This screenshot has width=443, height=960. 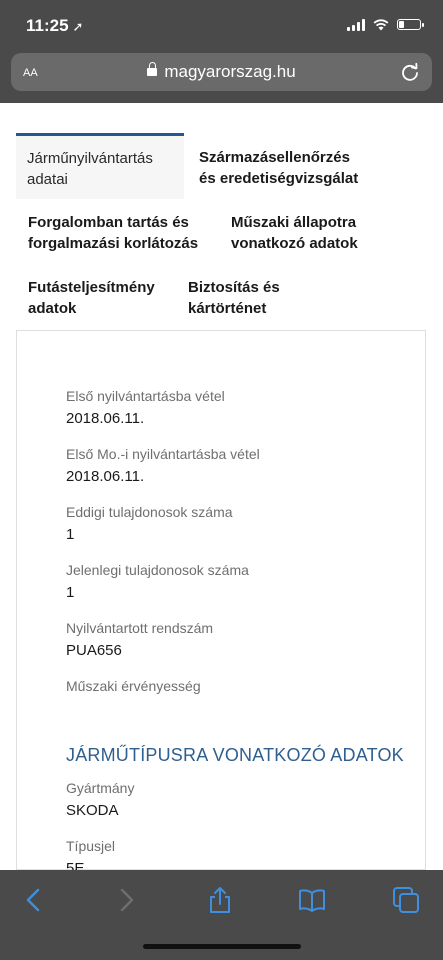 What do you see at coordinates (78, 26) in the screenshot?
I see `location-arrow-icon: ➚` at bounding box center [78, 26].